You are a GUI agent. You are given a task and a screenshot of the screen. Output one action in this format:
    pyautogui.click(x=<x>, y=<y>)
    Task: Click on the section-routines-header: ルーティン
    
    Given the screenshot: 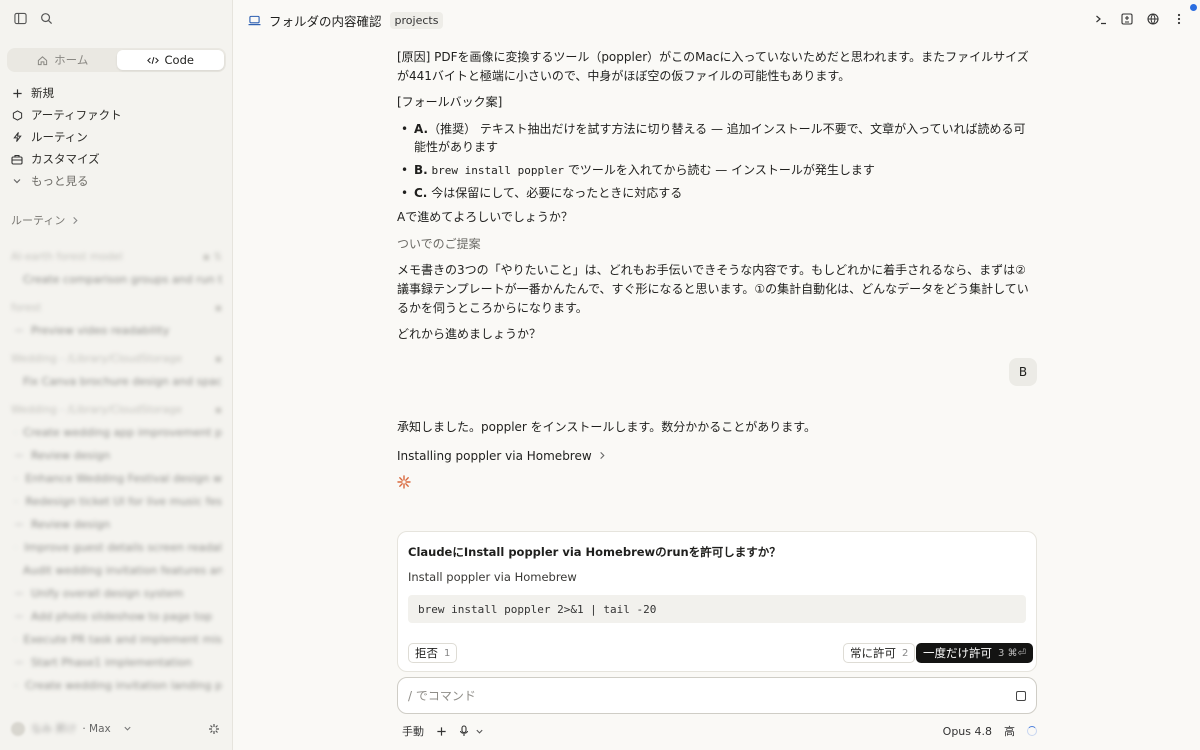 What is the action you would take?
    pyautogui.click(x=45, y=220)
    